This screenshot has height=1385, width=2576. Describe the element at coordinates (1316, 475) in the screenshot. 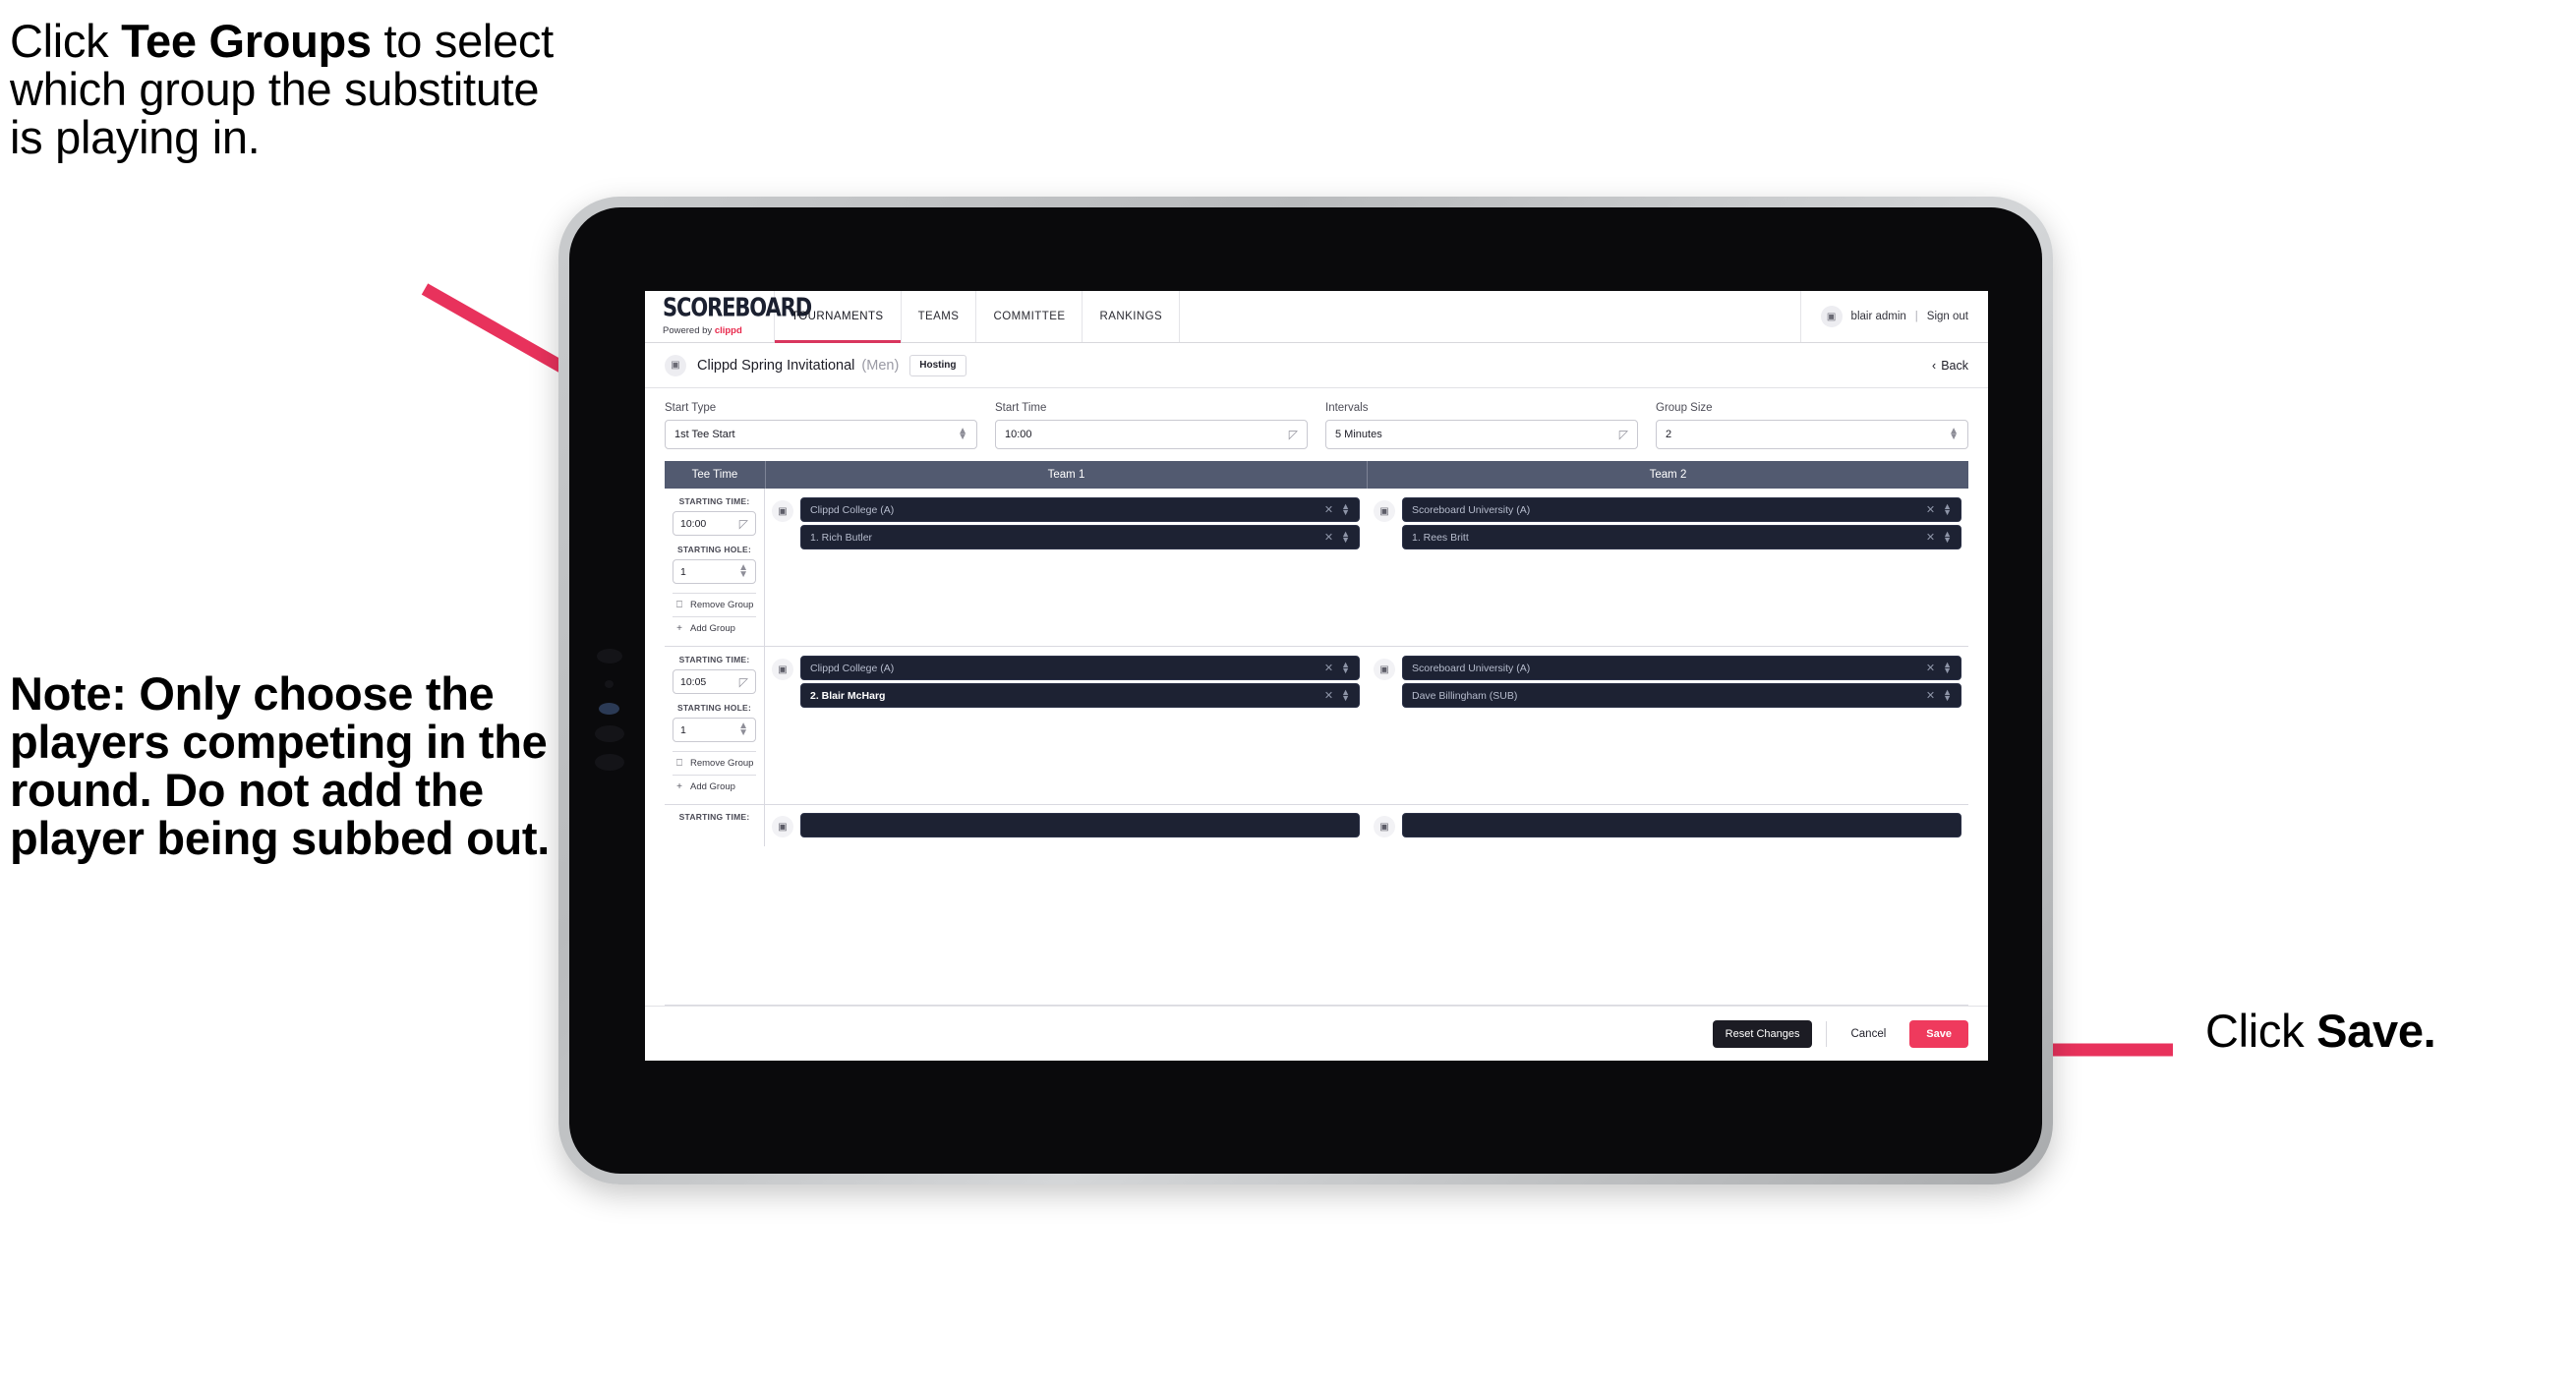

I see `table-header-row: Tee Time Team 1 Team 2` at that location.